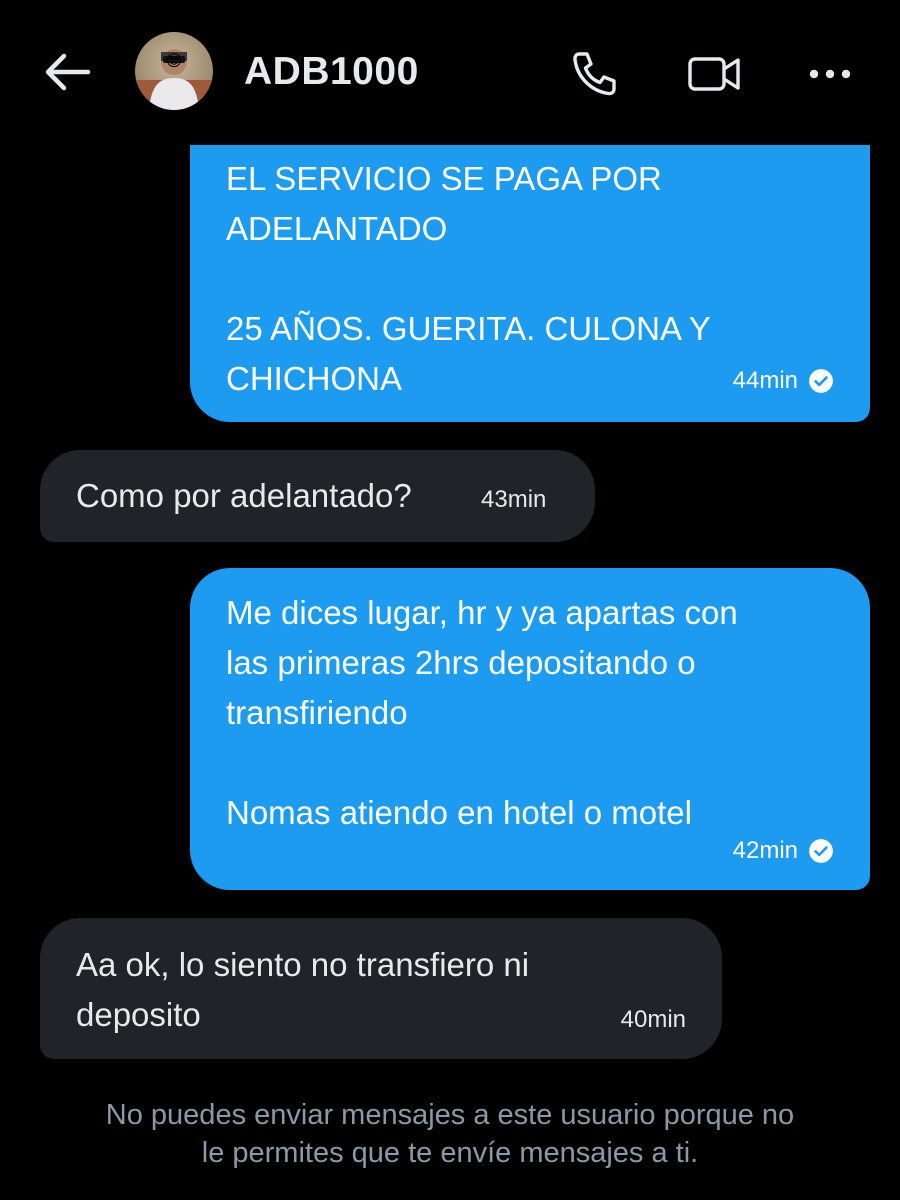 The width and height of the screenshot is (900, 1200). What do you see at coordinates (244, 495) in the screenshot?
I see `message-text: Como por adelantado?` at bounding box center [244, 495].